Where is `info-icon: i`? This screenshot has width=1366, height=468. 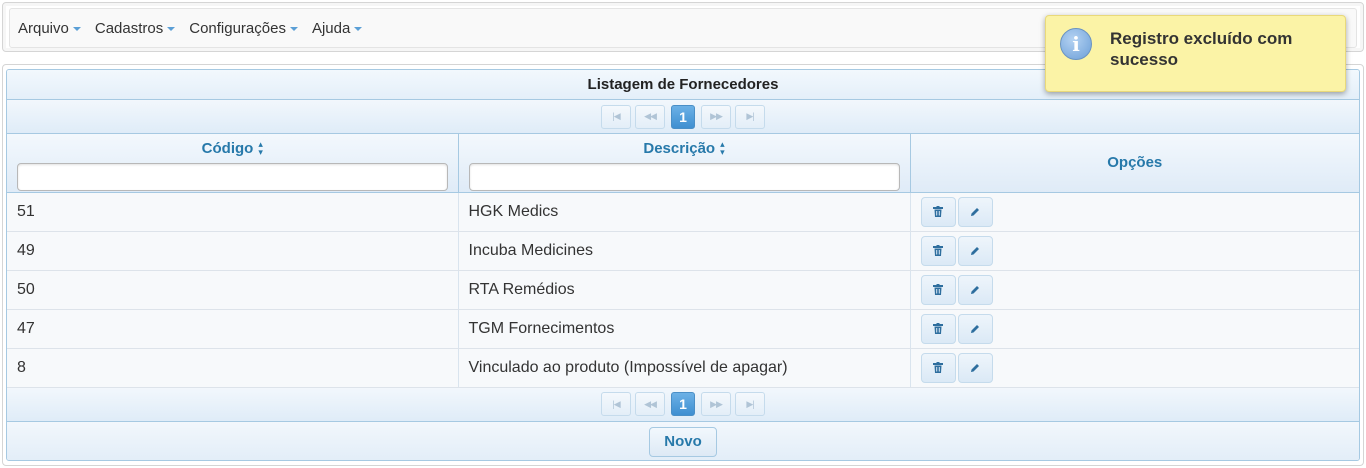 info-icon: i is located at coordinates (1076, 44).